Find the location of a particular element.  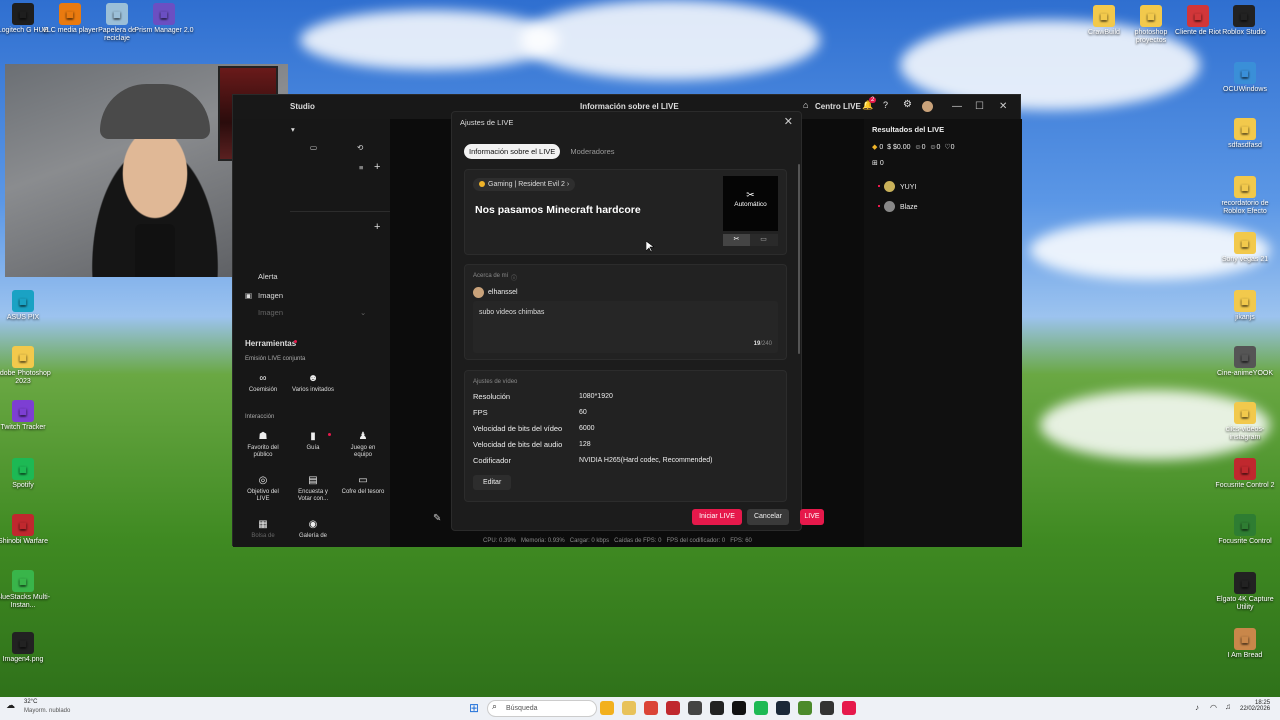

volume-icon: ♫ is located at coordinates (1228, 706).